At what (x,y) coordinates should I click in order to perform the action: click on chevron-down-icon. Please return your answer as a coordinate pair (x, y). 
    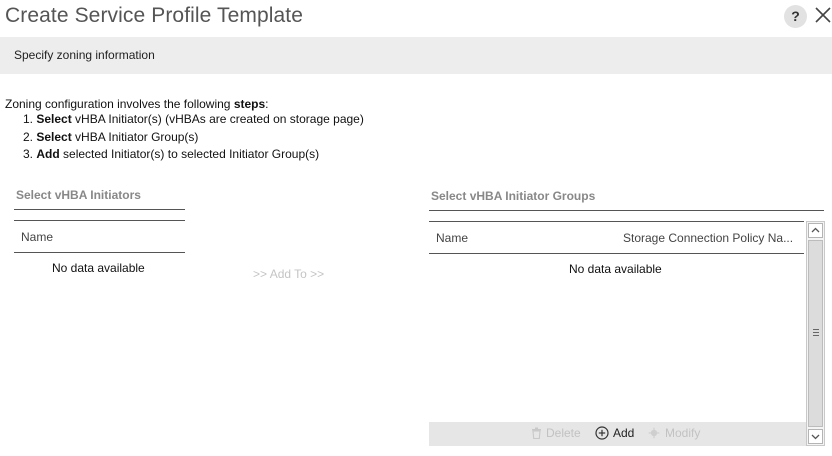
    Looking at the image, I should click on (815, 437).